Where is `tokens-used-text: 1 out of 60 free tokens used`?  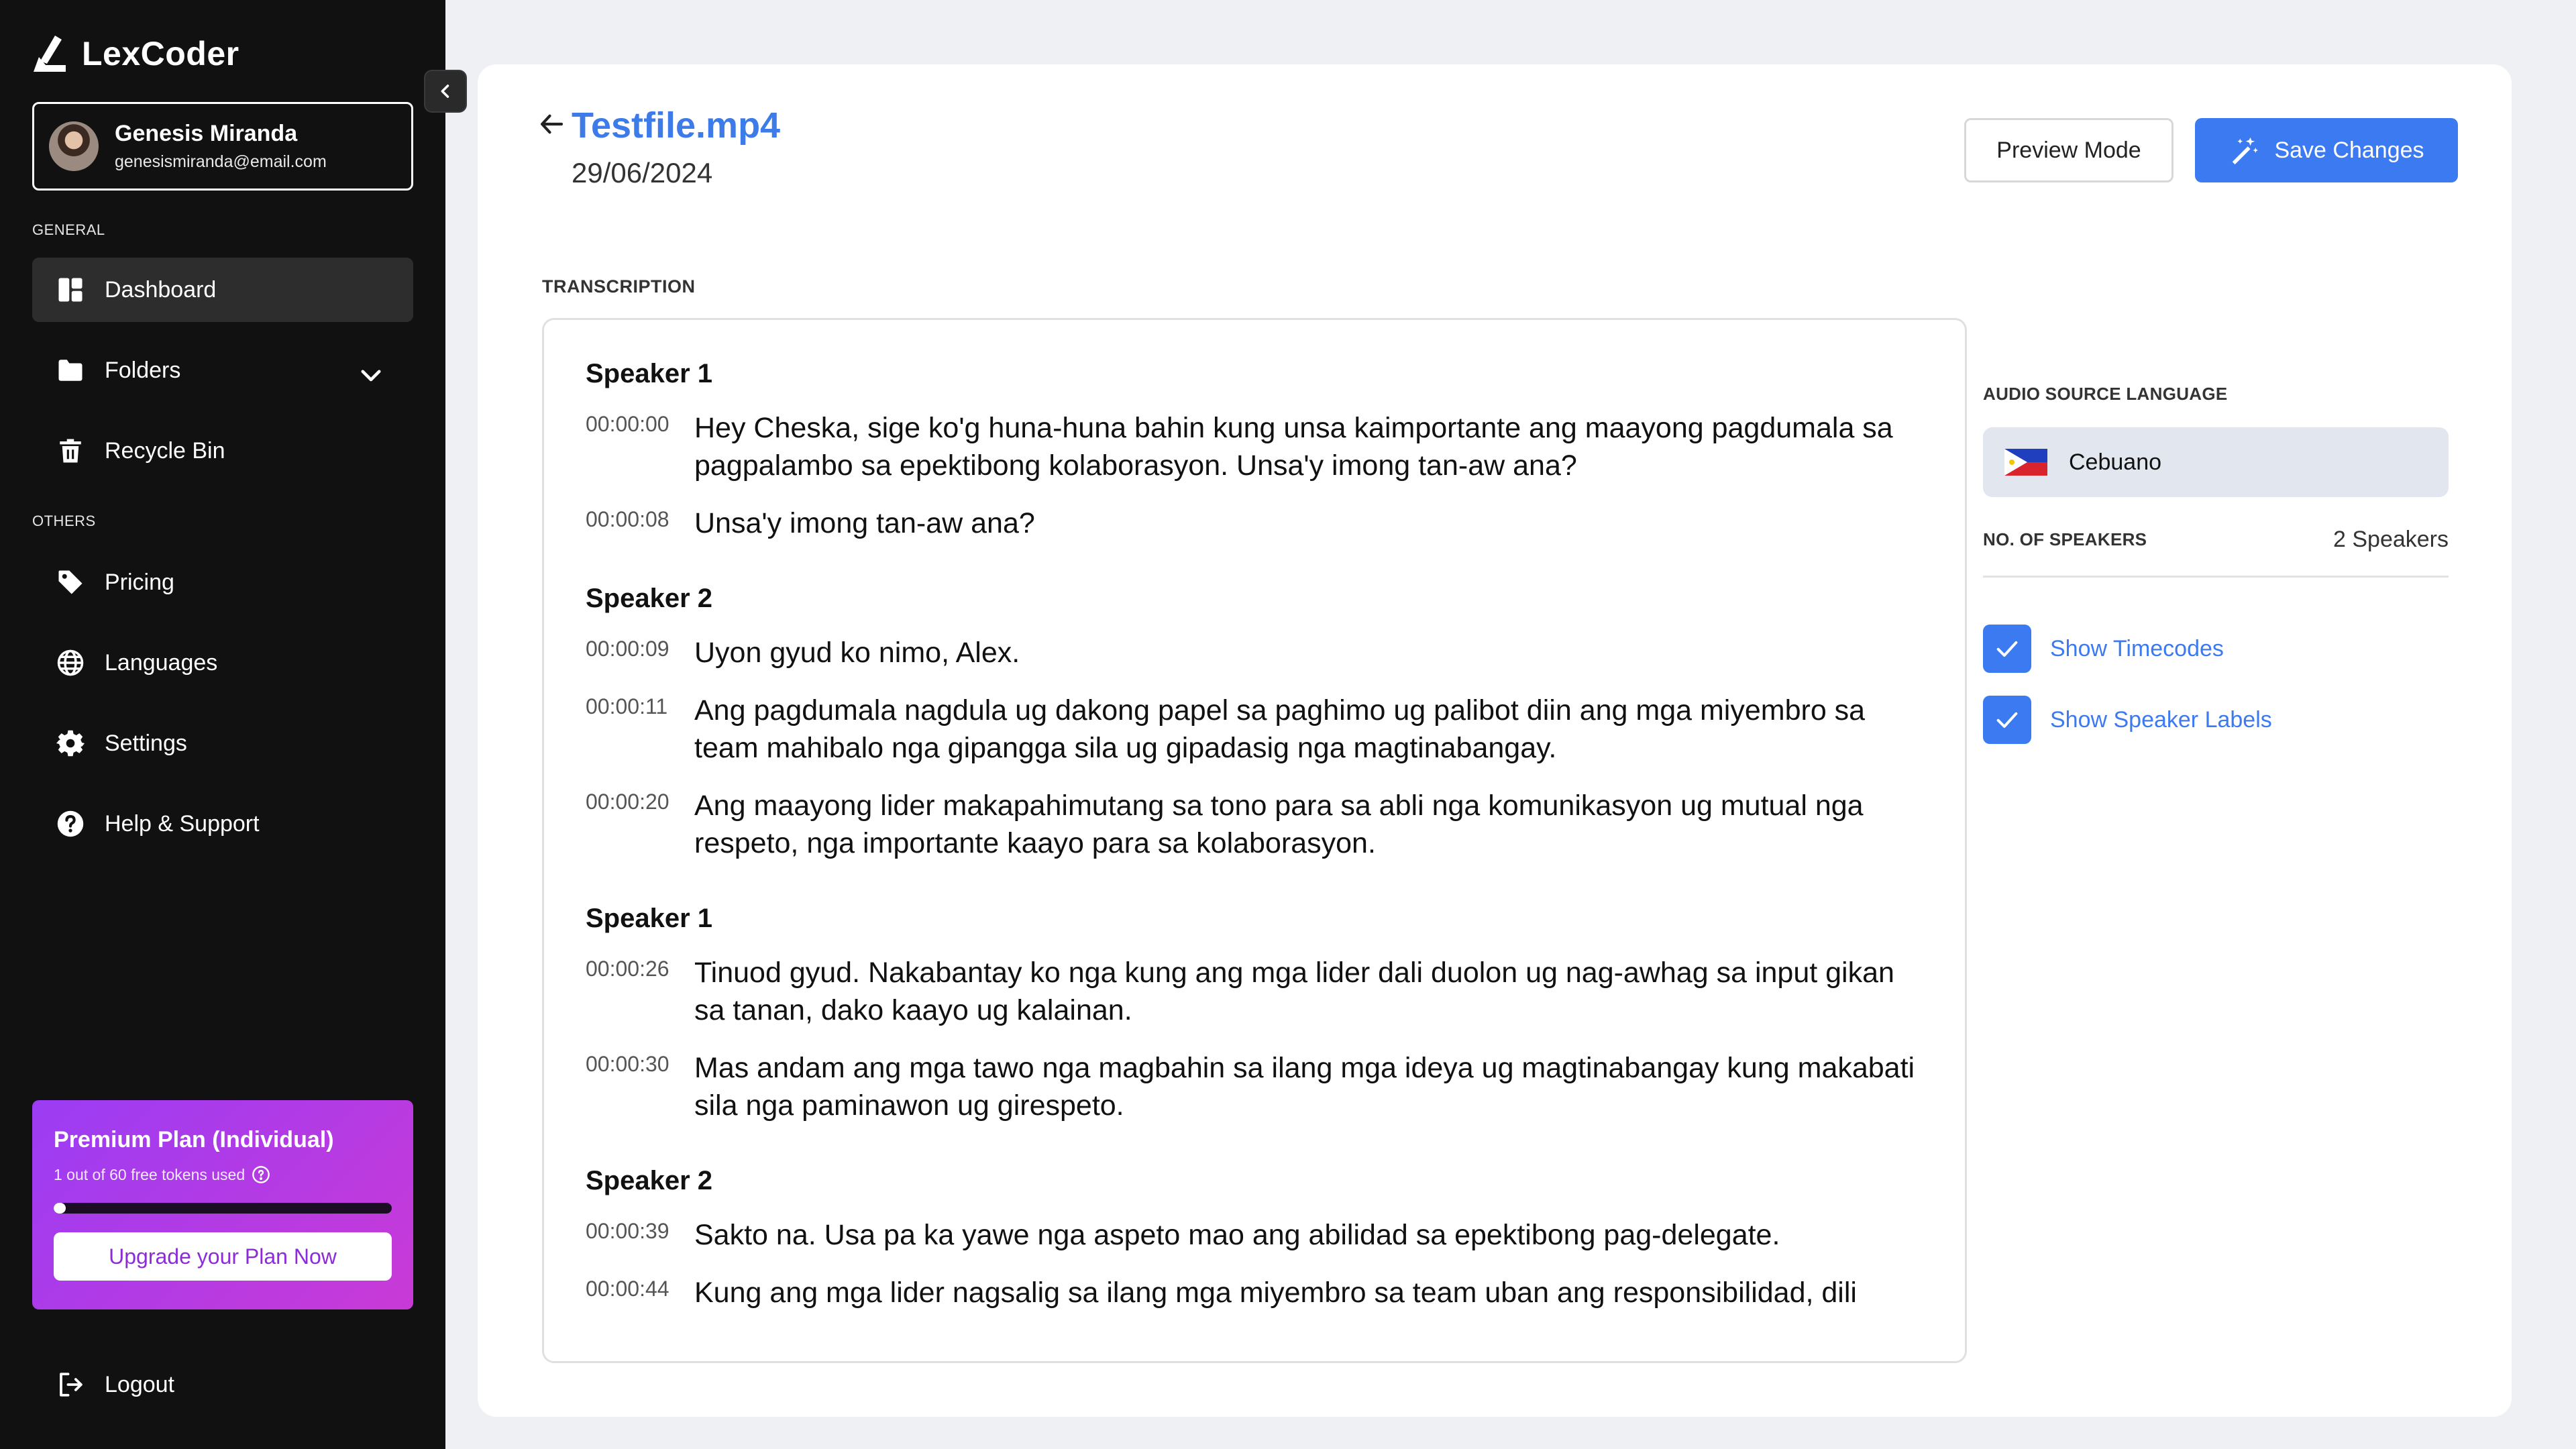
tokens-used-text: 1 out of 60 free tokens used is located at coordinates (150, 1174).